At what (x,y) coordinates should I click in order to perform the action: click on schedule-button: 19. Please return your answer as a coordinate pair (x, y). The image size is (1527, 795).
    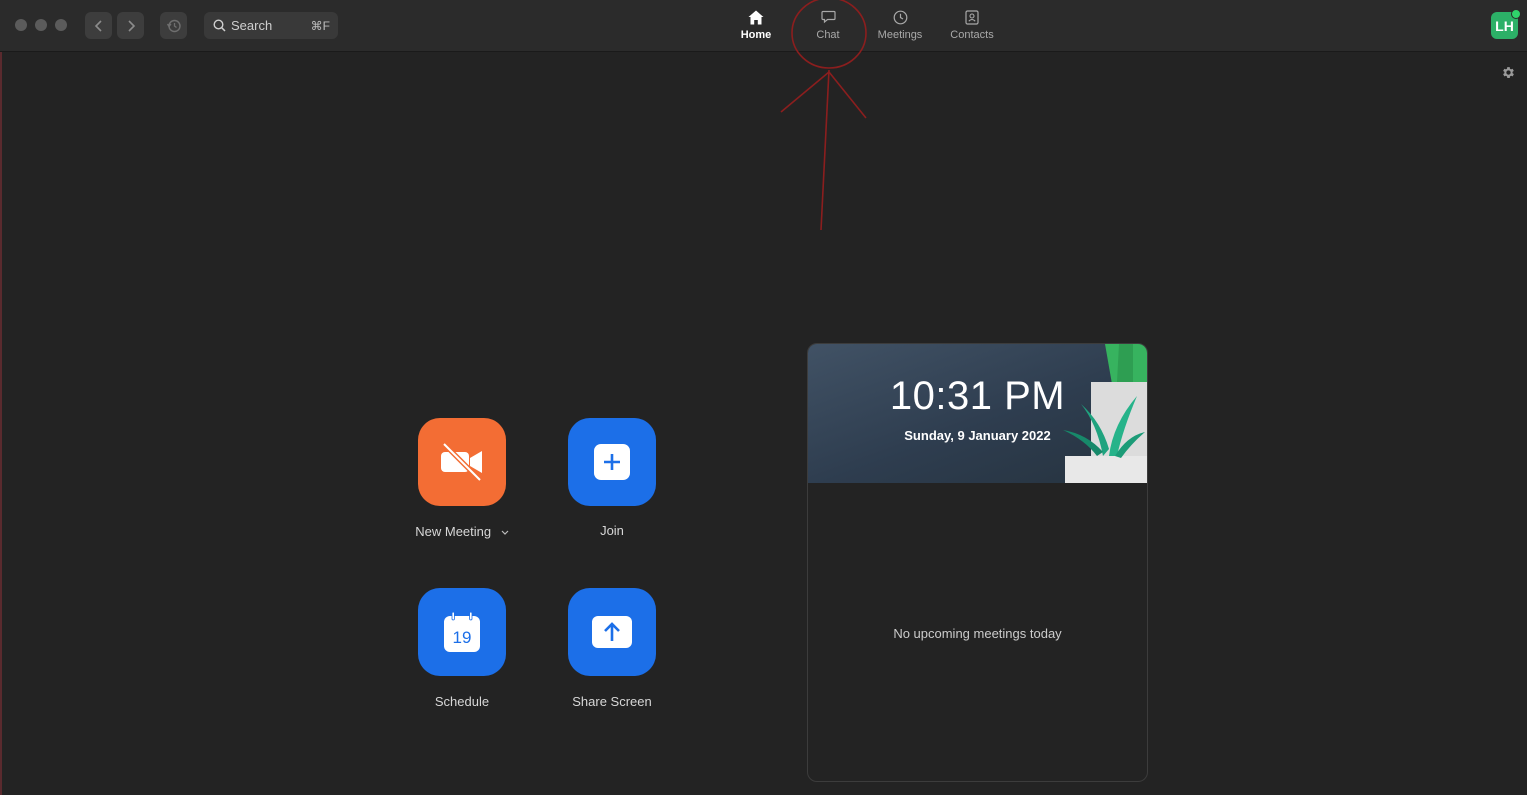
    Looking at the image, I should click on (462, 632).